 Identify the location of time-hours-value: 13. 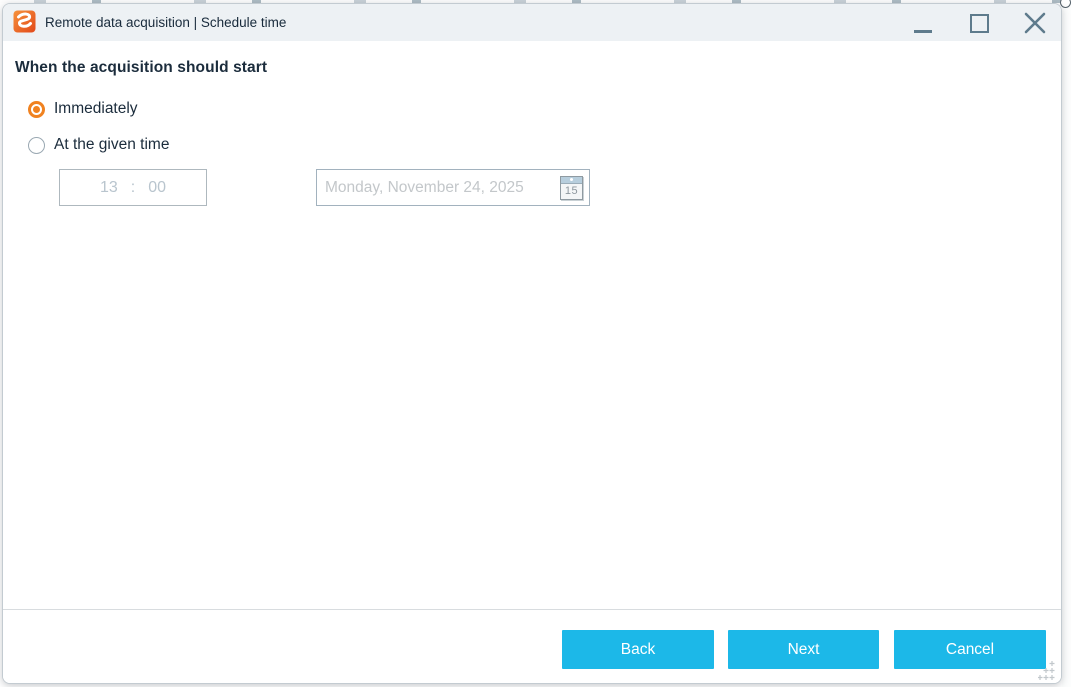
(109, 188).